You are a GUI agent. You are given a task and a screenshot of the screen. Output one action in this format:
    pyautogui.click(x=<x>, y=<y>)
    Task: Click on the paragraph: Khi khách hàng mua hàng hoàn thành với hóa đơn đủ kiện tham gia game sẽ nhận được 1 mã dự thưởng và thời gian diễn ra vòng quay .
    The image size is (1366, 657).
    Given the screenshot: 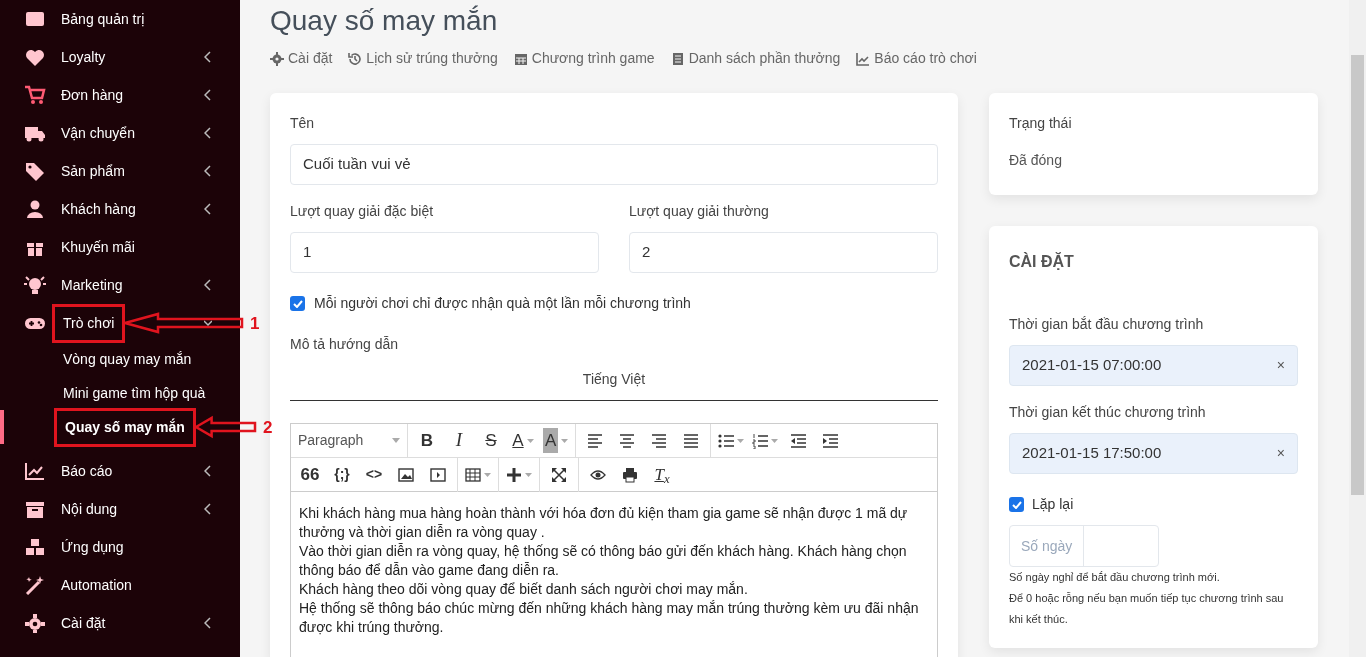 What is the action you would take?
    pyautogui.click(x=604, y=523)
    